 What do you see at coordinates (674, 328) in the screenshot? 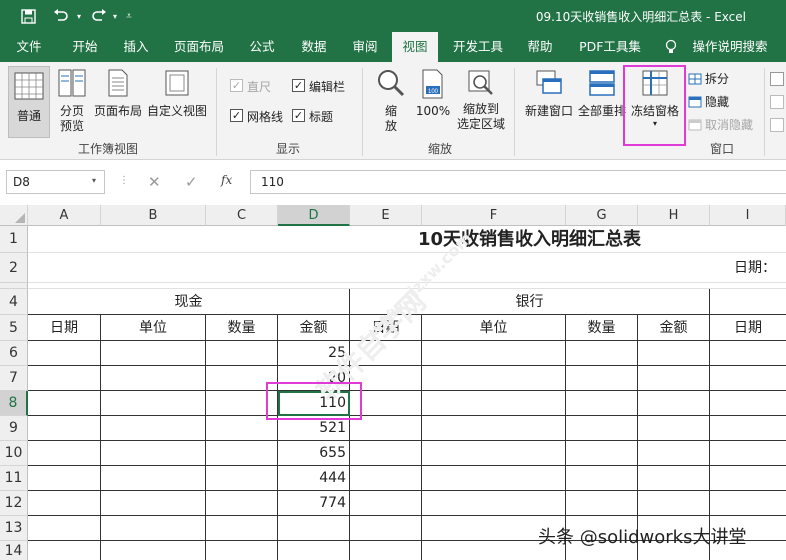
I see `table-header-7: 金额` at bounding box center [674, 328].